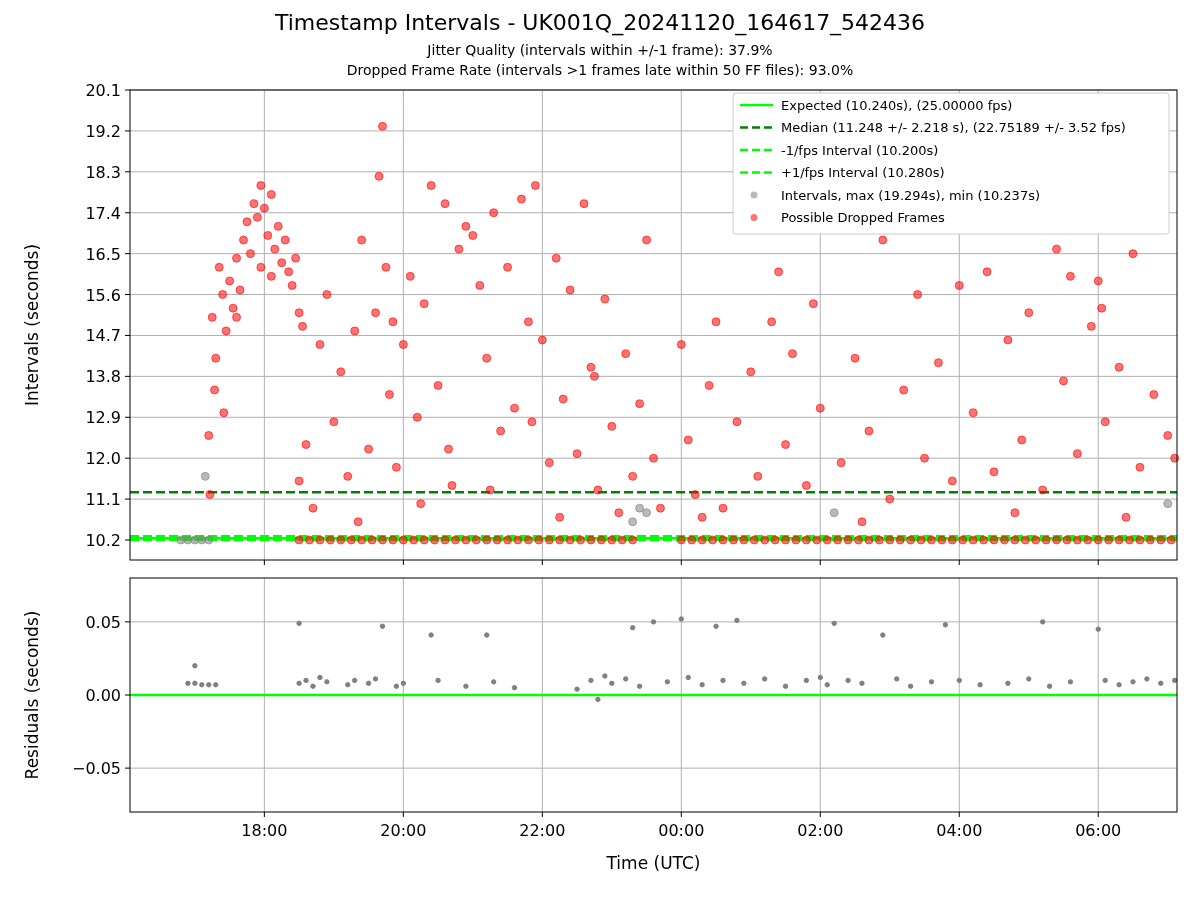 This screenshot has height=900, width=1200. I want to click on x-tick-label: 06:00, so click(1098, 830).